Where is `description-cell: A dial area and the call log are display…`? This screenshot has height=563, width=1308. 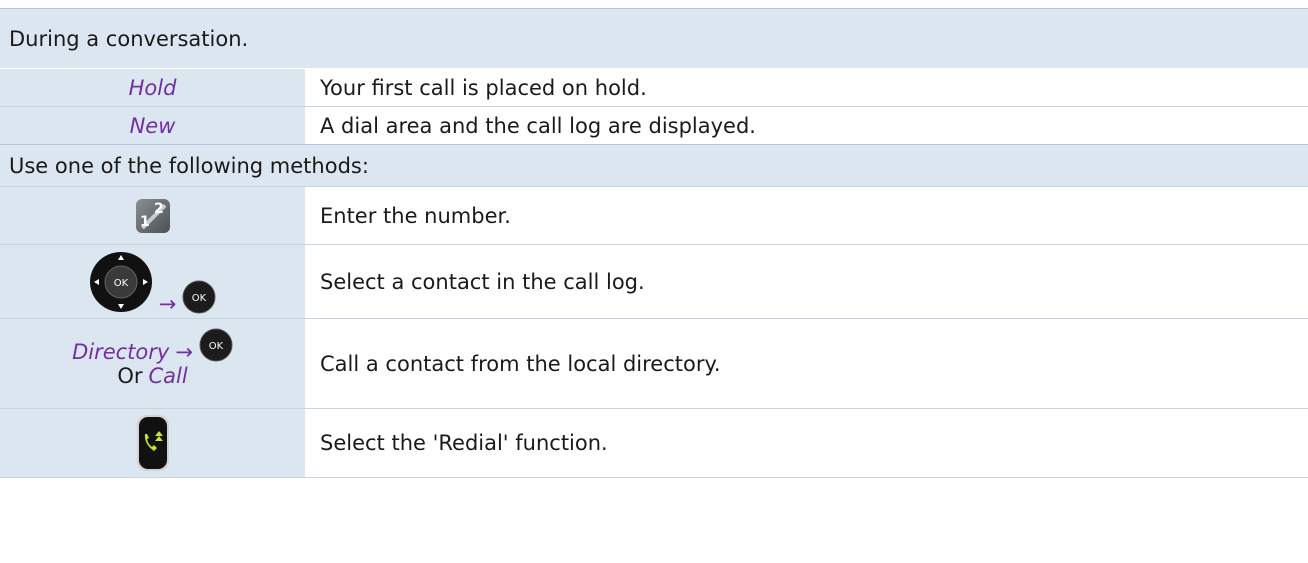
description-cell: A dial area and the call log are display… is located at coordinates (806, 125).